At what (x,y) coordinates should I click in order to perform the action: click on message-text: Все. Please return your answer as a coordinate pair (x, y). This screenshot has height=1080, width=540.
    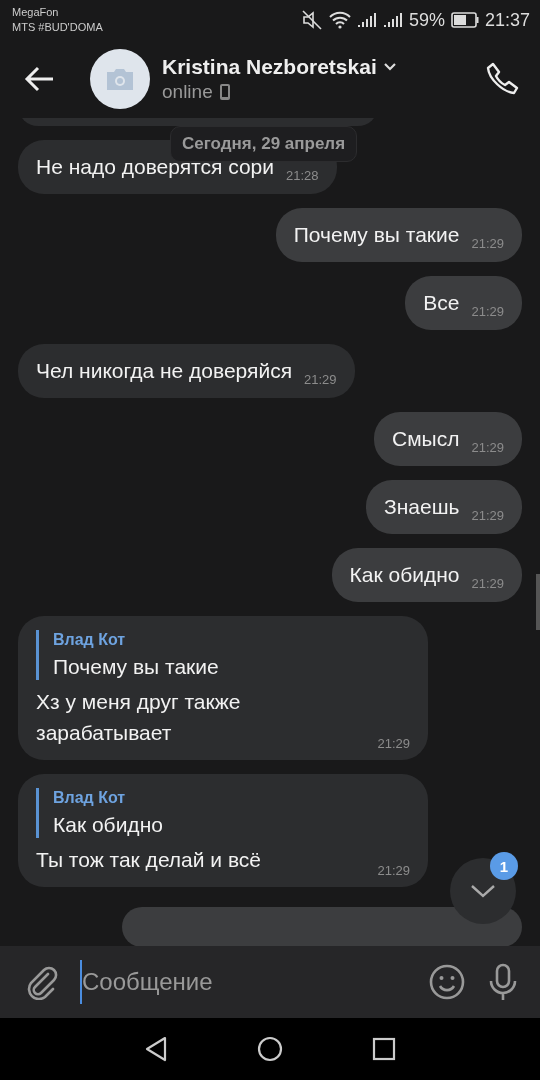
    Looking at the image, I should click on (441, 303).